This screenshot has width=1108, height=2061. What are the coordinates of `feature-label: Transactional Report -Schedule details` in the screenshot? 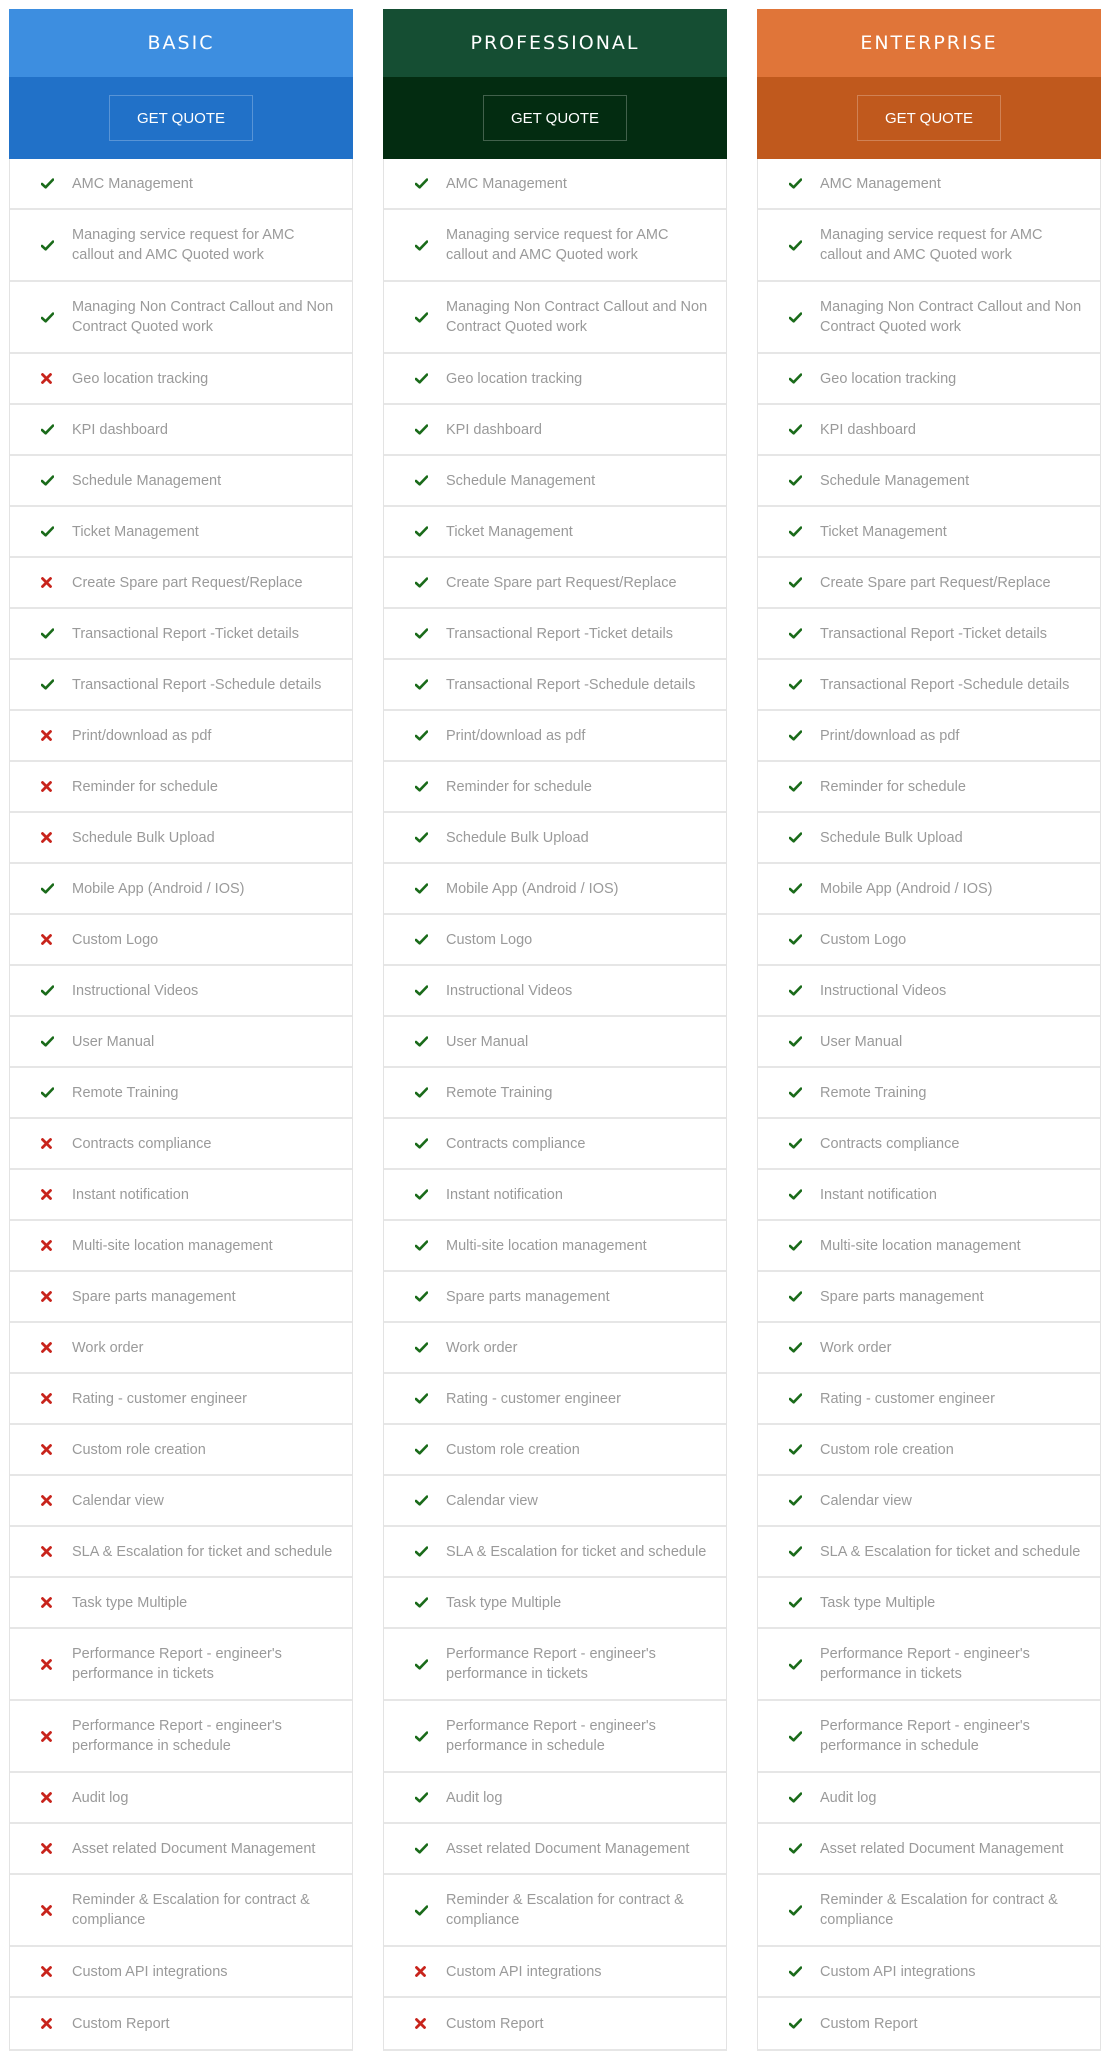 It's located at (197, 684).